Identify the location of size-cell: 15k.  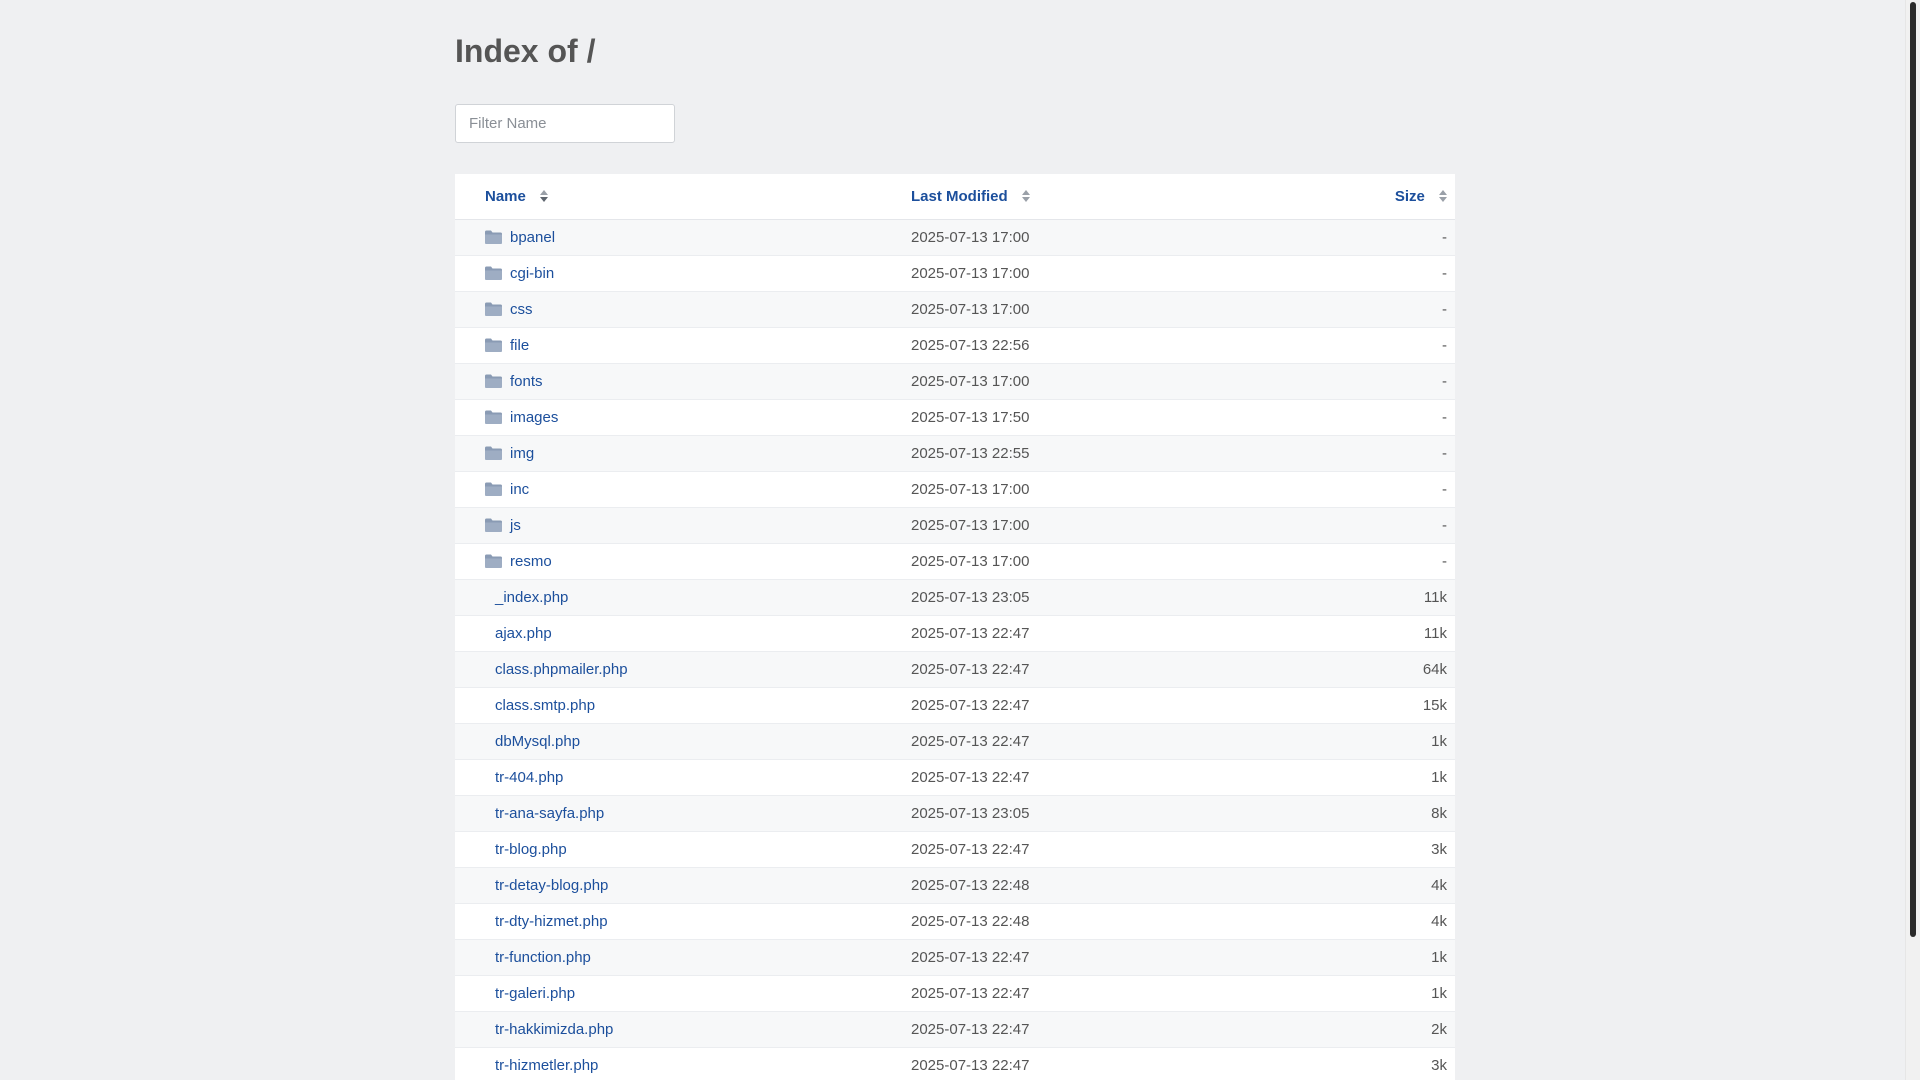
(1405, 705).